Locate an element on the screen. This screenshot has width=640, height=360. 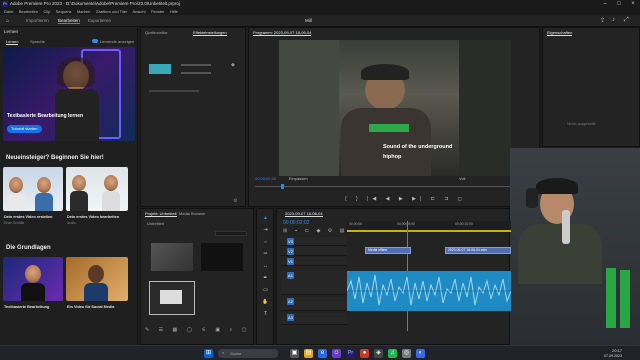
timeline-timecode: 00;00;02;02 is located at coordinates (296, 223).